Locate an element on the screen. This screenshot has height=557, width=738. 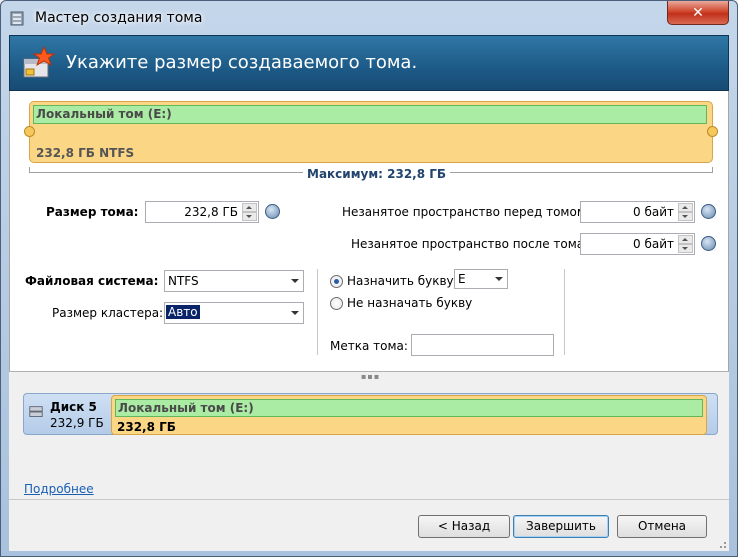
no-letter-label: Не назначать букву is located at coordinates (409, 303).